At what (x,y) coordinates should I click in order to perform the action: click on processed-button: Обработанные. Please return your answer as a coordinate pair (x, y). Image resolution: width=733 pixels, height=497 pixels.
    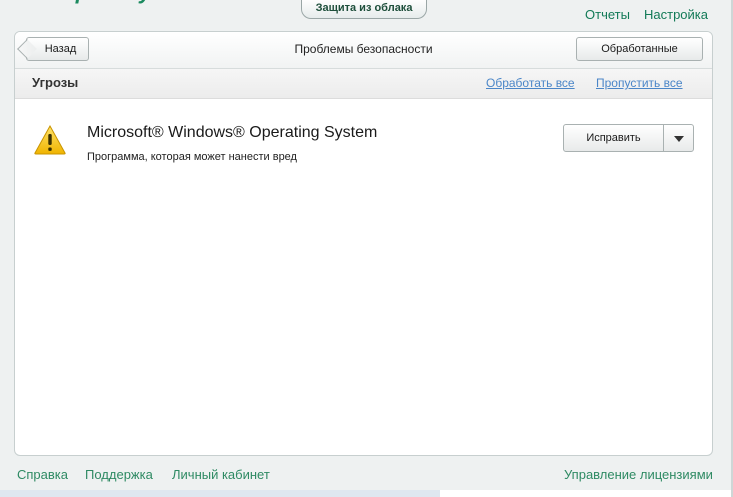
    Looking at the image, I should click on (639, 49).